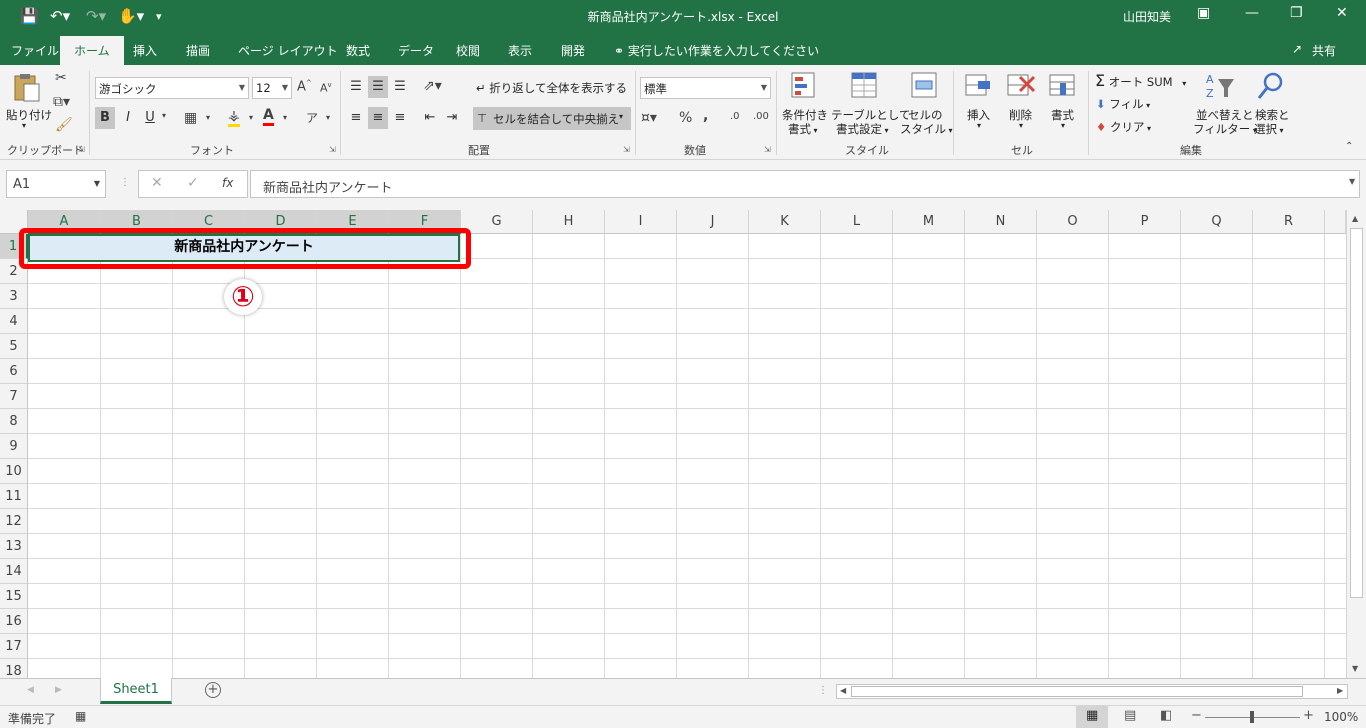 The height and width of the screenshot is (728, 1366). I want to click on tab-split-handle-icon: ⋮, so click(823, 690).